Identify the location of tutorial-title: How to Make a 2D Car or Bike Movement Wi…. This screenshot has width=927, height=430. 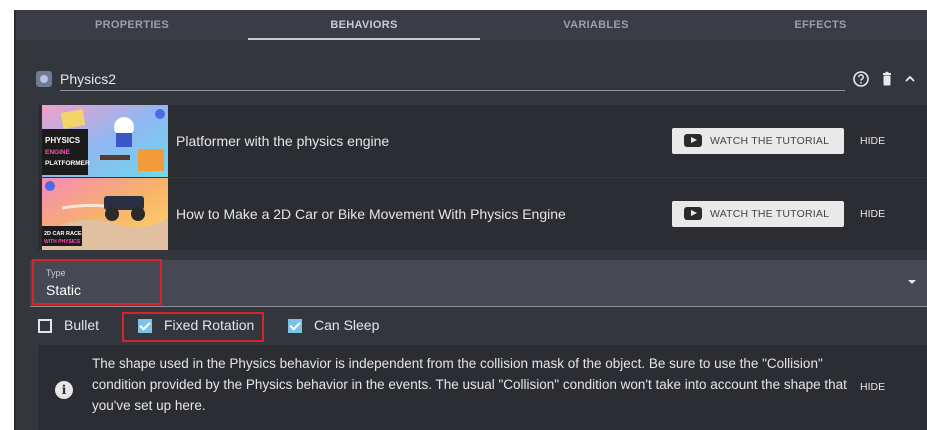
(371, 214).